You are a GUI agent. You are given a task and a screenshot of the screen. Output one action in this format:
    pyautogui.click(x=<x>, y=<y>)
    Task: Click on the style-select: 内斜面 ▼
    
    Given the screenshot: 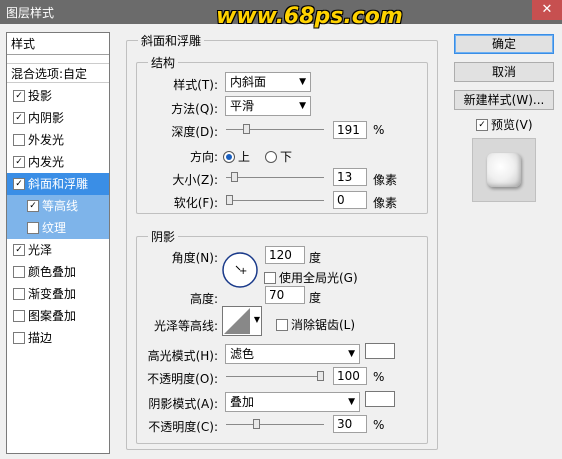 What is the action you would take?
    pyautogui.click(x=268, y=82)
    